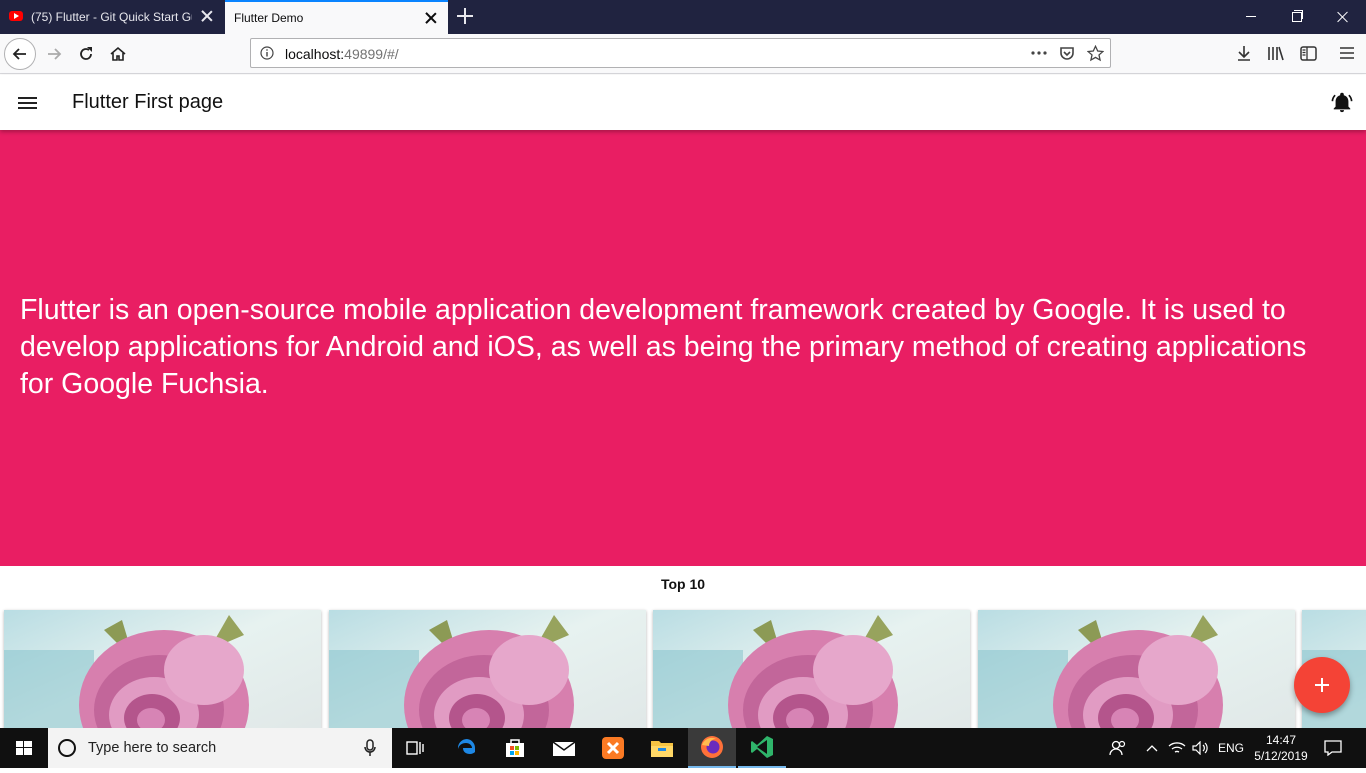 The width and height of the screenshot is (1366, 773). I want to click on windows-logo-icon, so click(24, 748).